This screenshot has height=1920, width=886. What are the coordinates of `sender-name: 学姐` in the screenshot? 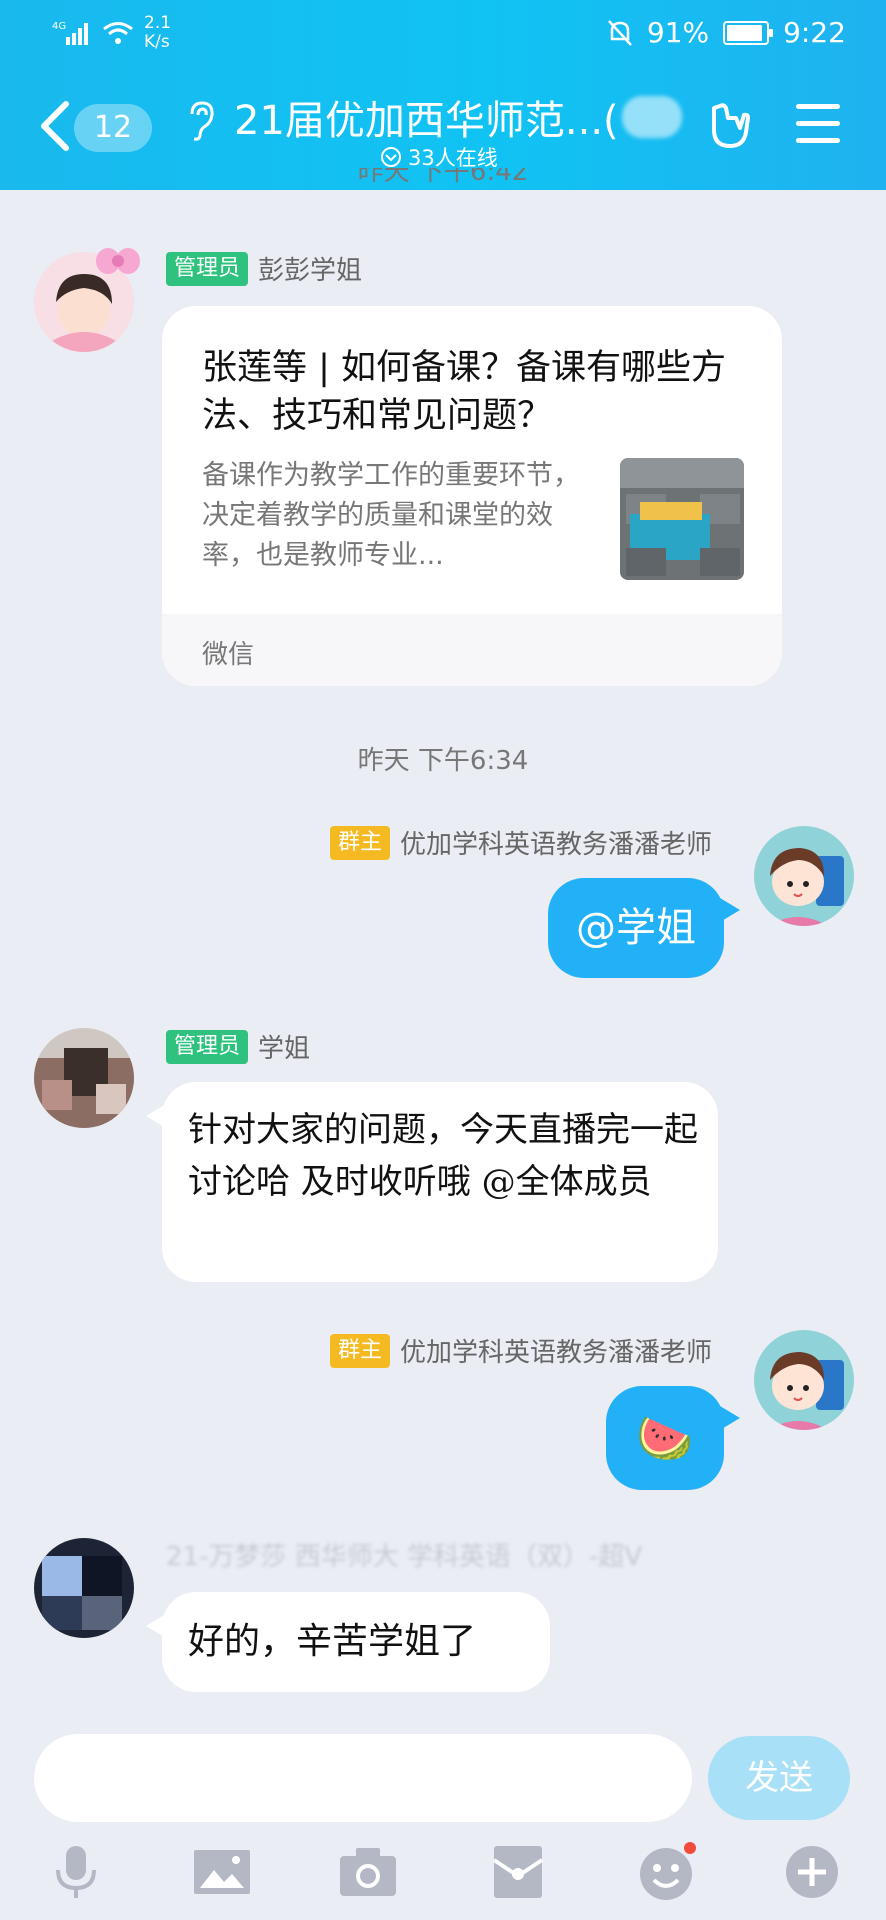 It's located at (284, 1046).